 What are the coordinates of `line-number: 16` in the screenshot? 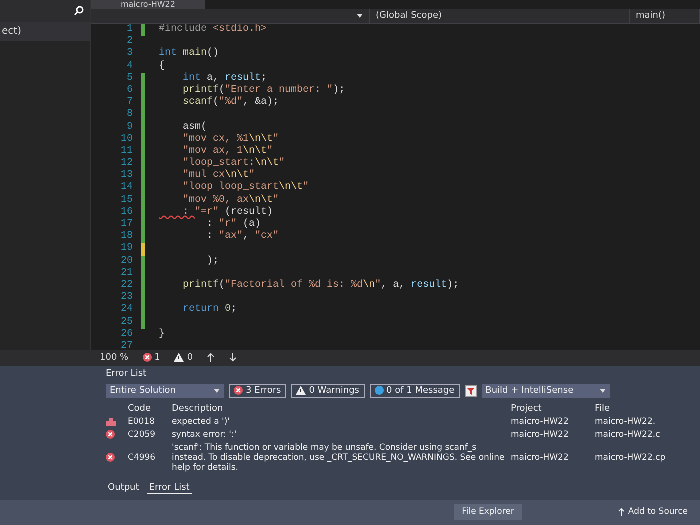 It's located at (127, 212).